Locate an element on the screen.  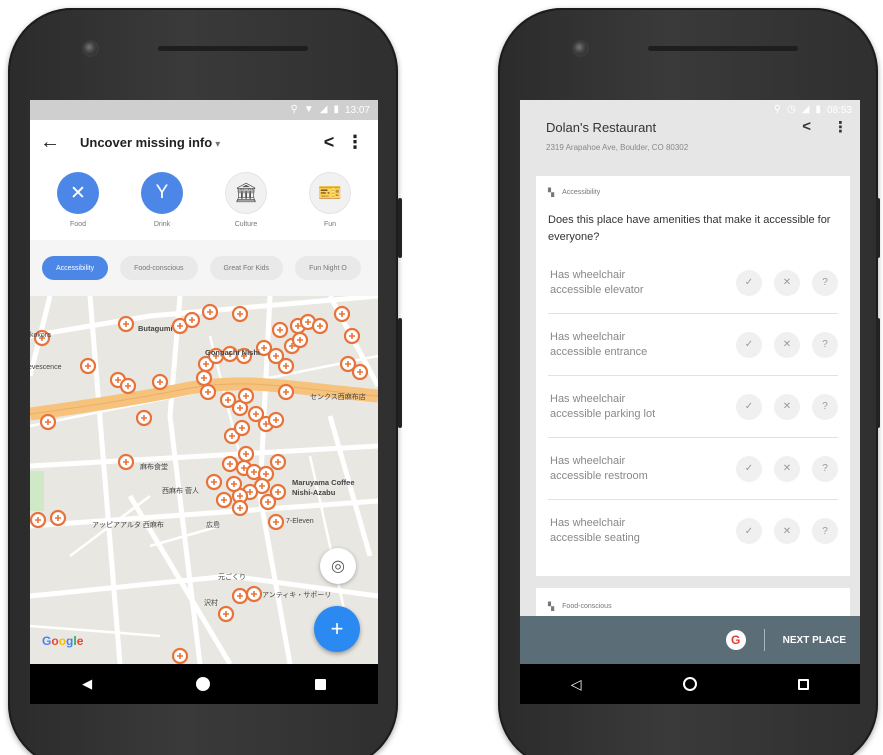
row-label: Has wheelchair accessible elevator is located at coordinates (642, 283).